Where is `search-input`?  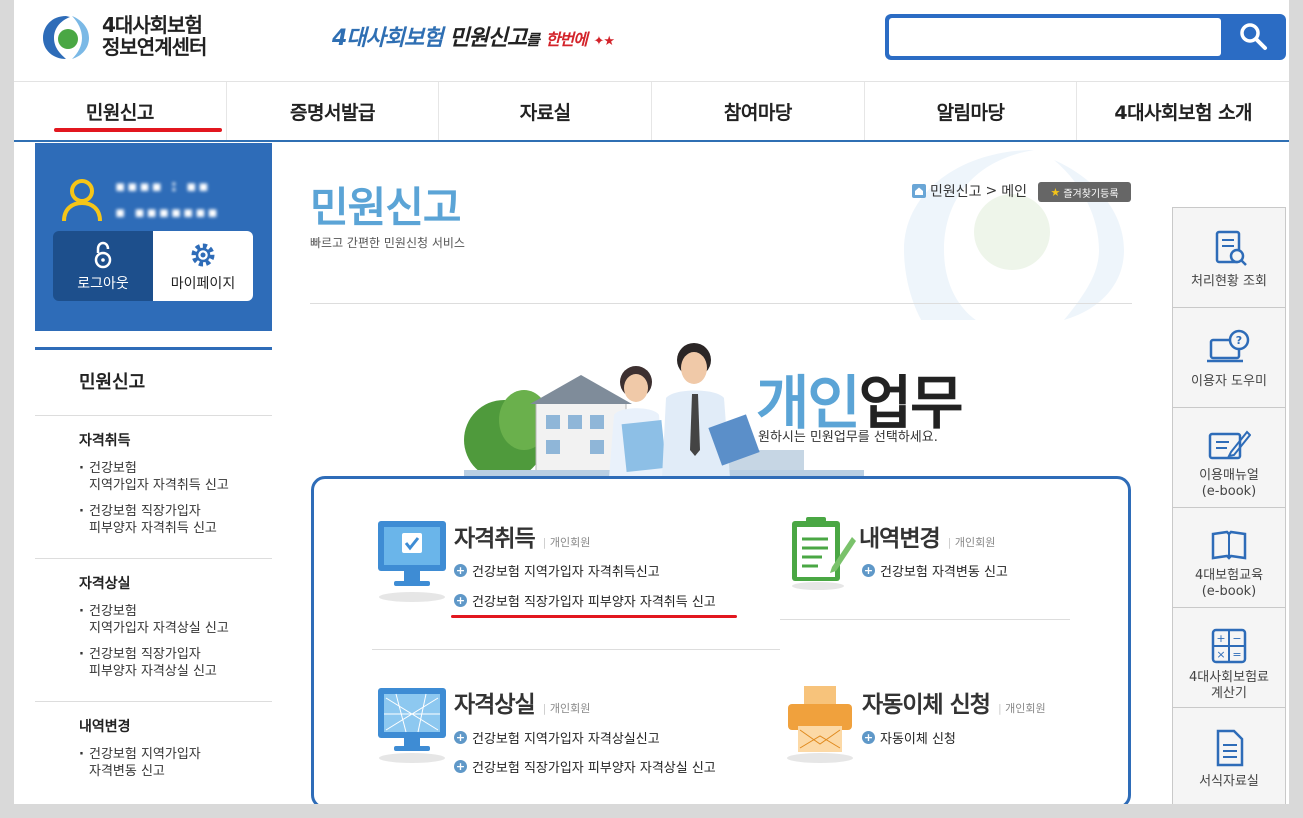 search-input is located at coordinates (1055, 37).